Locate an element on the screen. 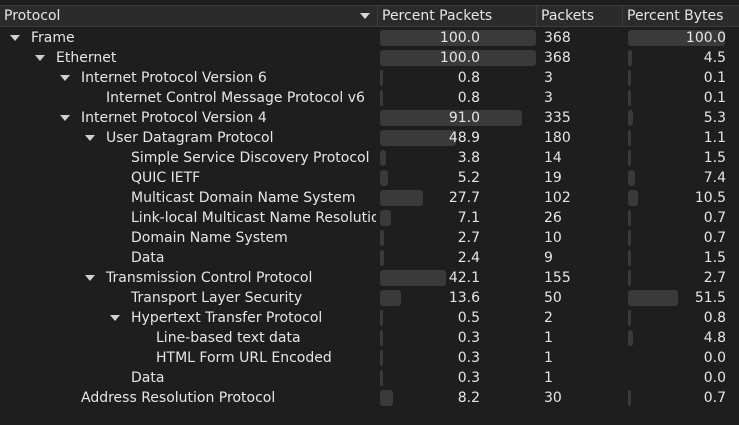 The width and height of the screenshot is (739, 425). protocol-name: Internet Control Message Protocol v6 is located at coordinates (235, 98).